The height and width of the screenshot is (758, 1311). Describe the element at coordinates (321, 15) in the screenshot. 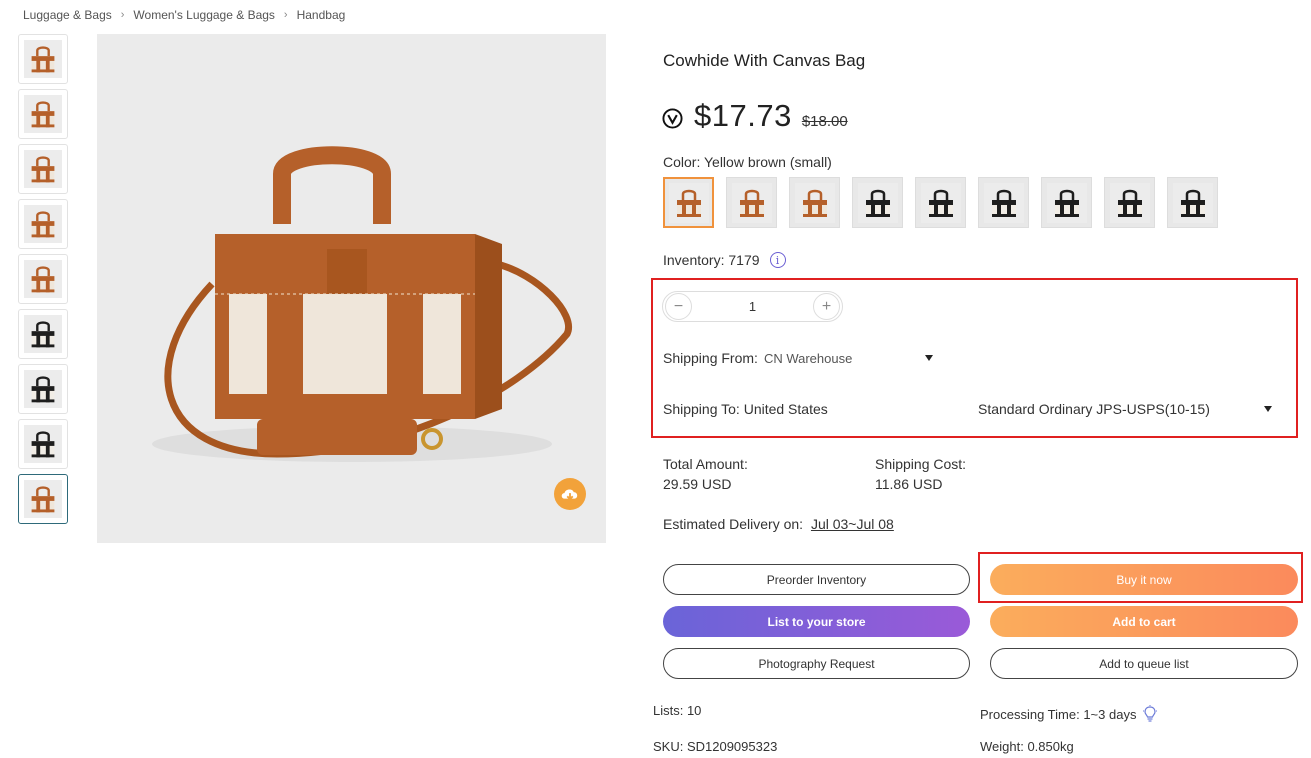

I see `breadcrumb-handbag: Handbag` at that location.